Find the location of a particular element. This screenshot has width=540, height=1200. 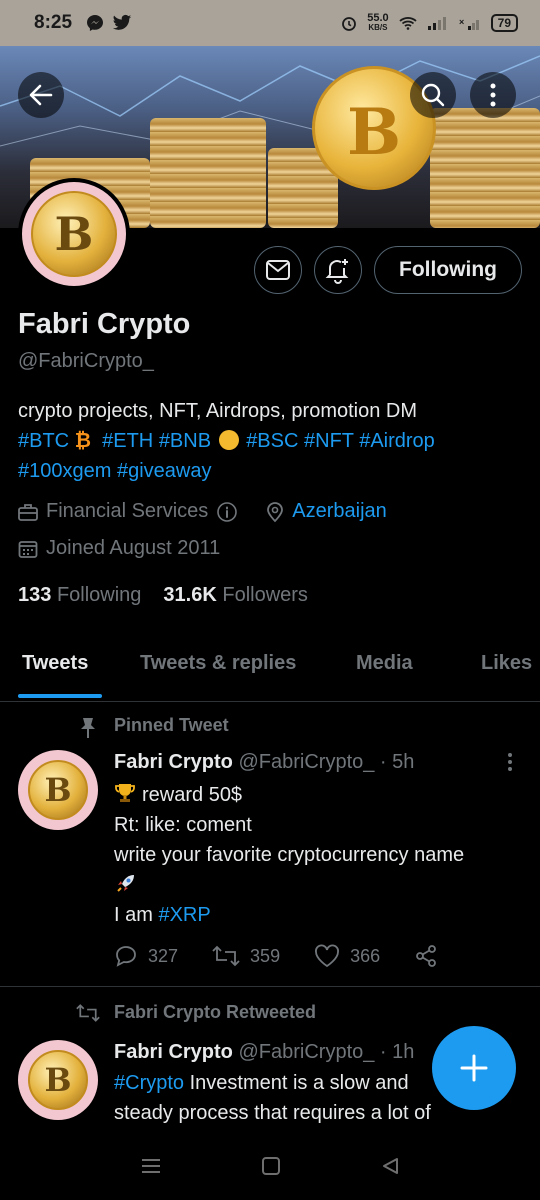

pin-icon is located at coordinates (88, 728).